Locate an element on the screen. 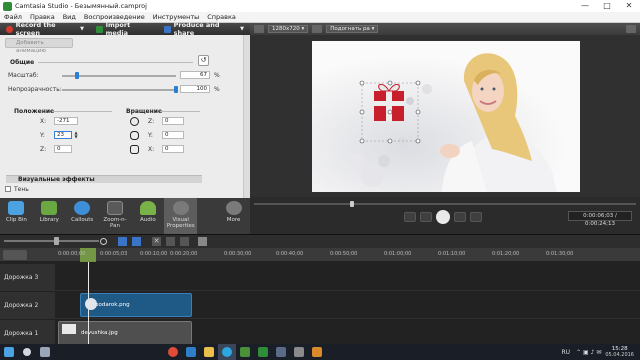 The image size is (640, 360). more-tab: More is located at coordinates (233, 216).